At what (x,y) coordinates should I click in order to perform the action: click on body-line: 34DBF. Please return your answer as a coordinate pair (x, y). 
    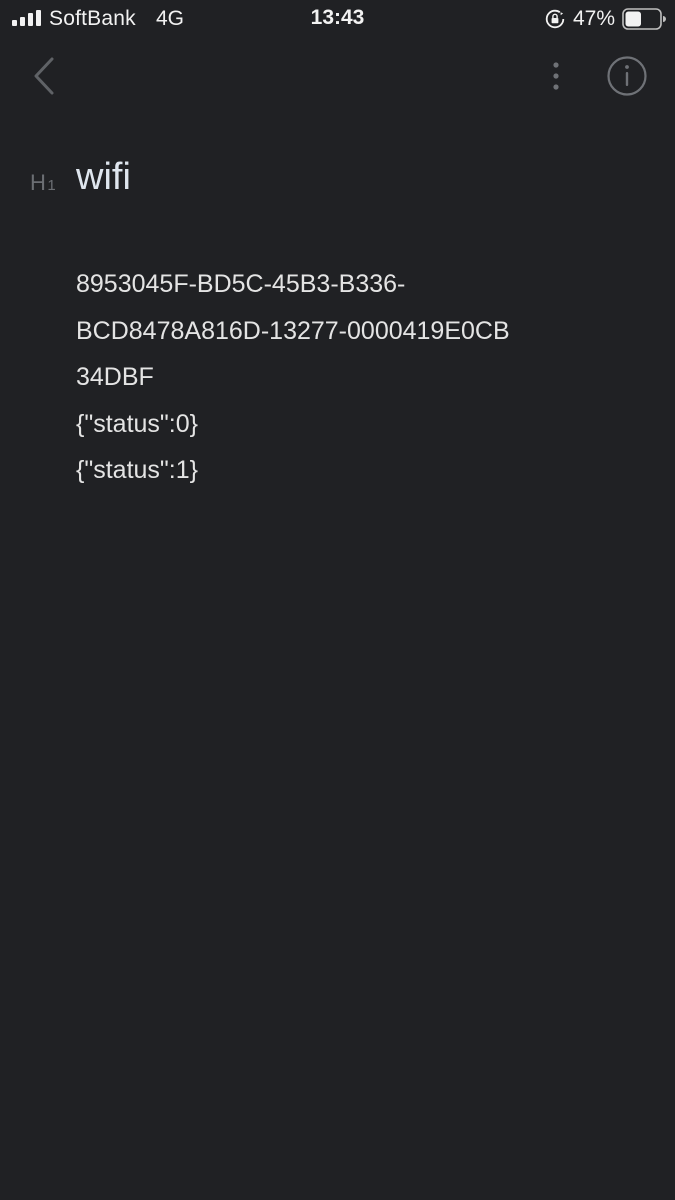
    Looking at the image, I should click on (356, 377).